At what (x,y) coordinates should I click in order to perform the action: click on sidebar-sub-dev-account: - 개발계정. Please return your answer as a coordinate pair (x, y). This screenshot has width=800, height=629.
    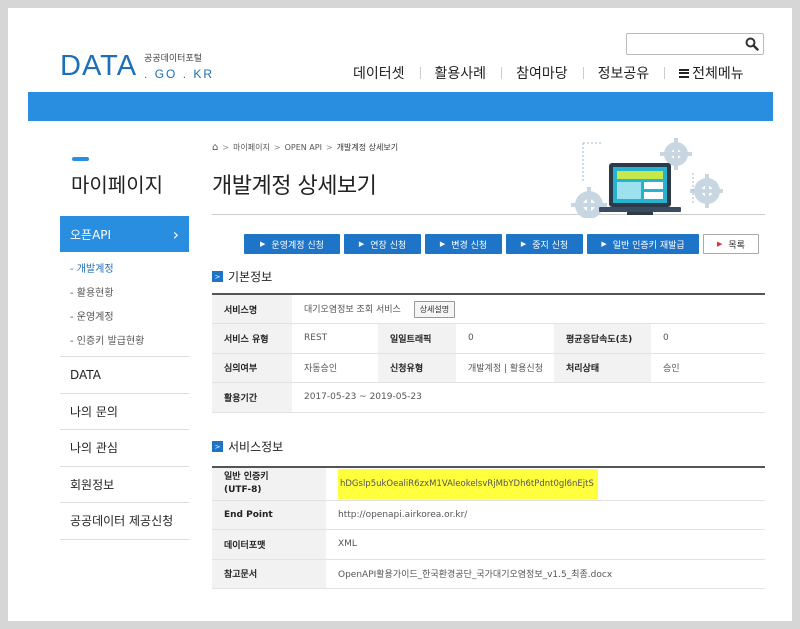
    Looking at the image, I should click on (129, 270).